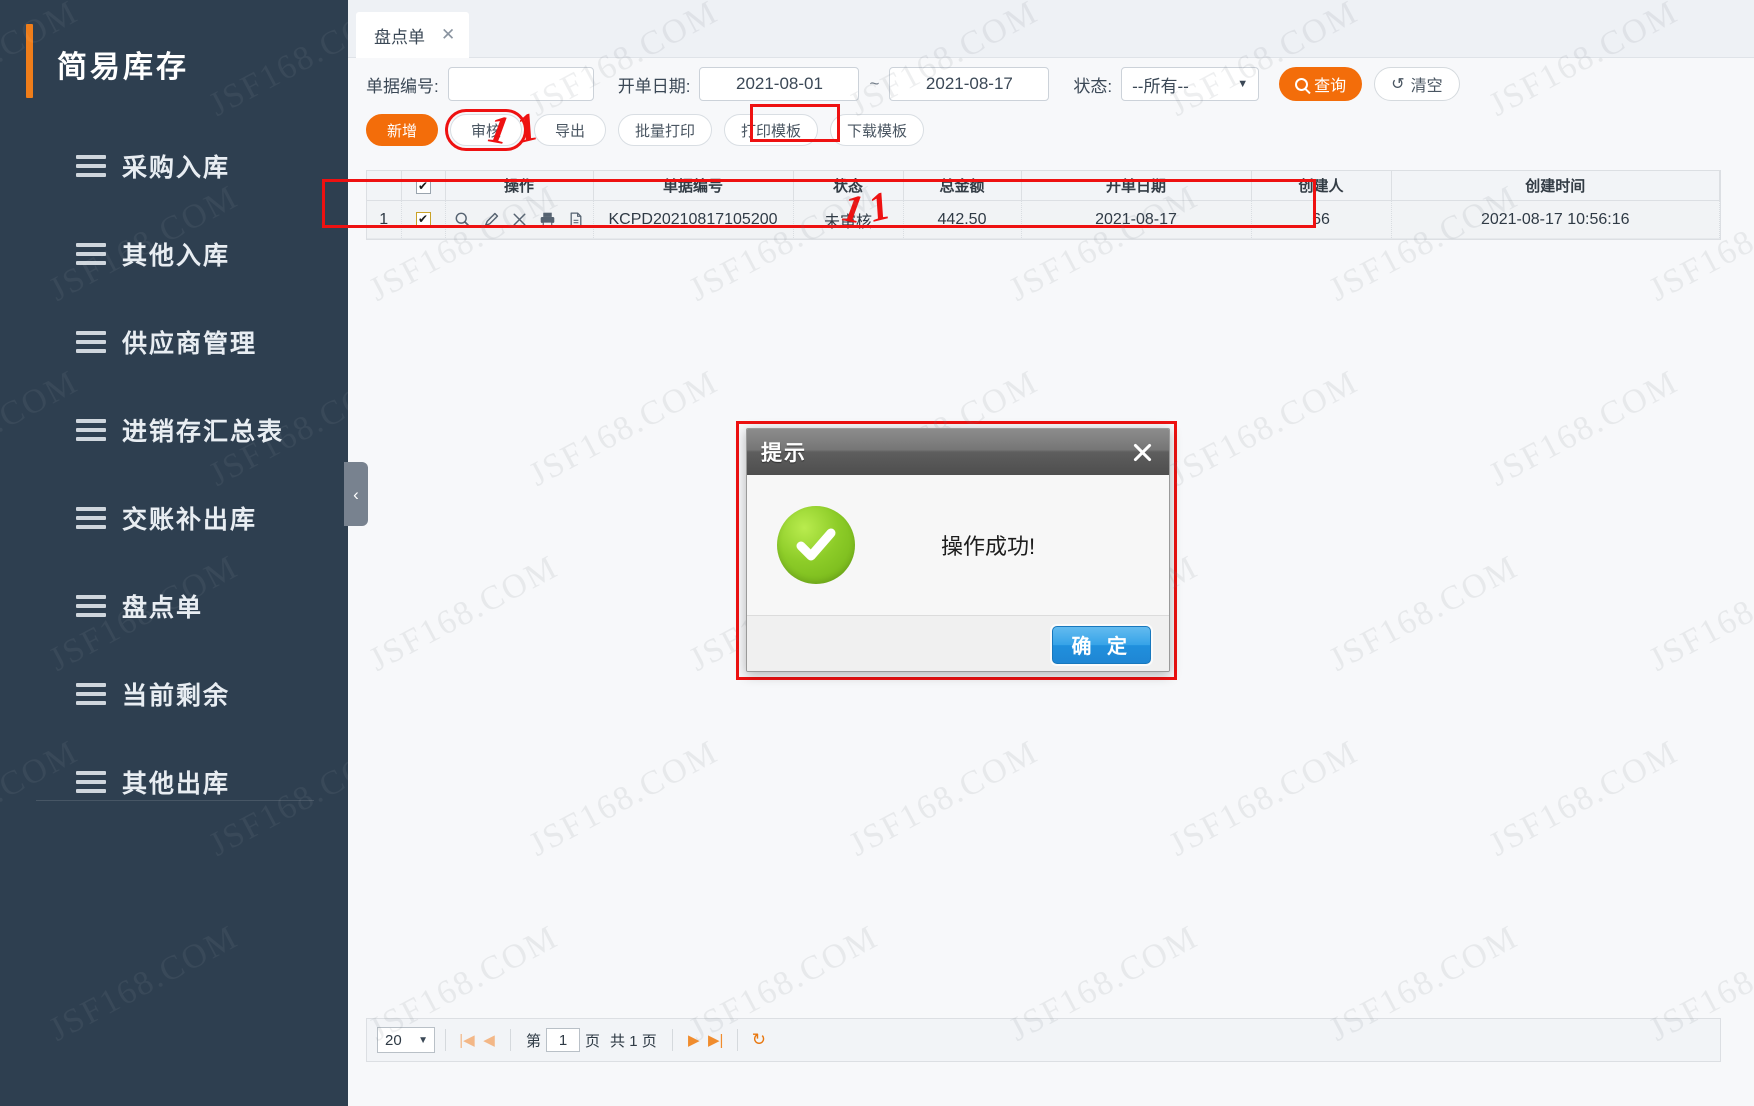 The width and height of the screenshot is (1754, 1106). I want to click on page-suffix-label: 页, so click(593, 1041).